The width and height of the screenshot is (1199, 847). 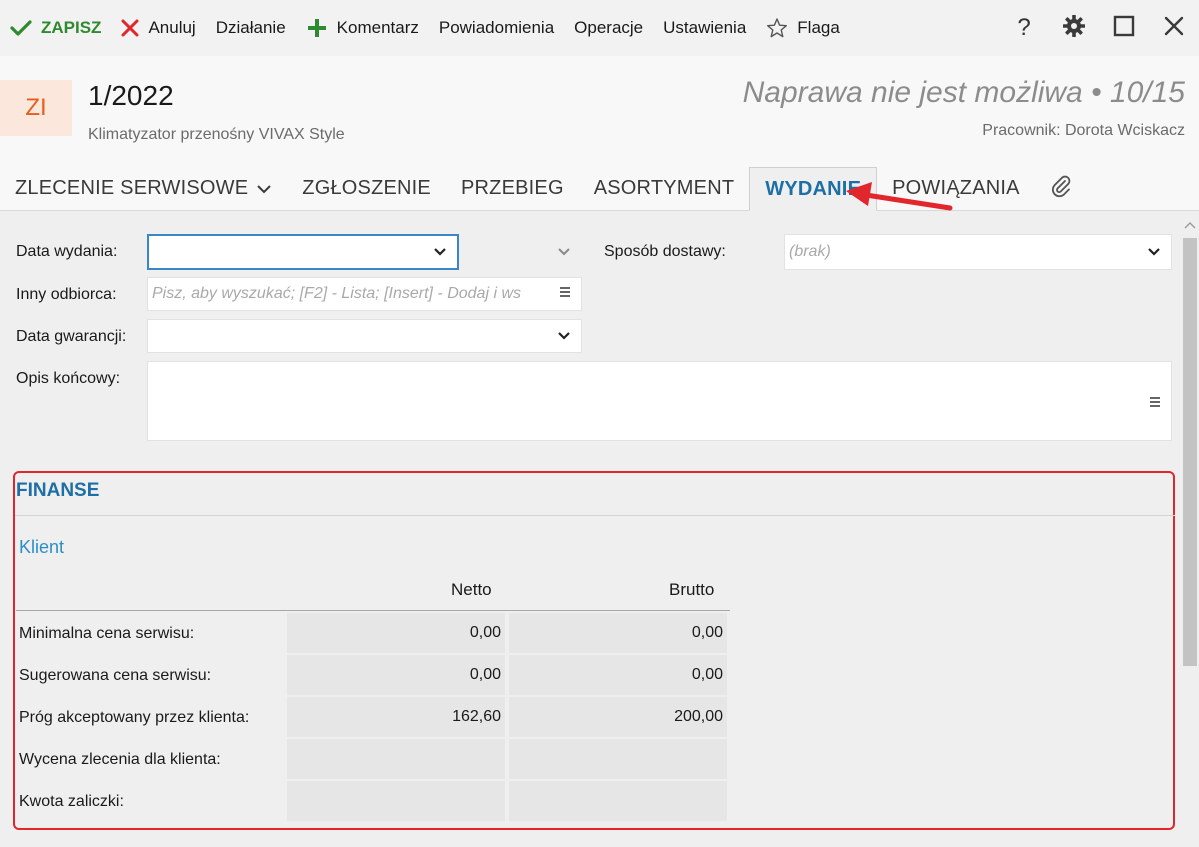 What do you see at coordinates (396, 717) in the screenshot?
I see `accepted-threshold-net: 162,60` at bounding box center [396, 717].